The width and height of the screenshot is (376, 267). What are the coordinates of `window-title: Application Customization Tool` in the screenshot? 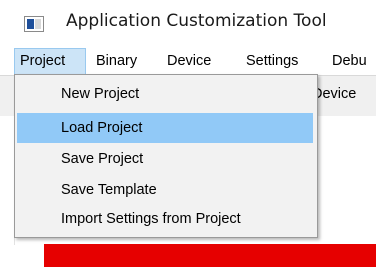 It's located at (196, 21).